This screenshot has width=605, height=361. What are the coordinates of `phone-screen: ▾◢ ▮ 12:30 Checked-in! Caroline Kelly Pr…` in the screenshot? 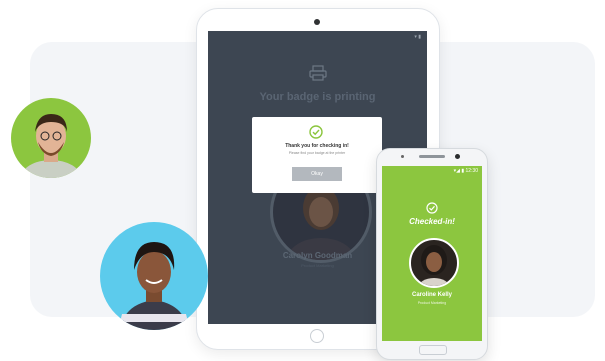 It's located at (432, 253).